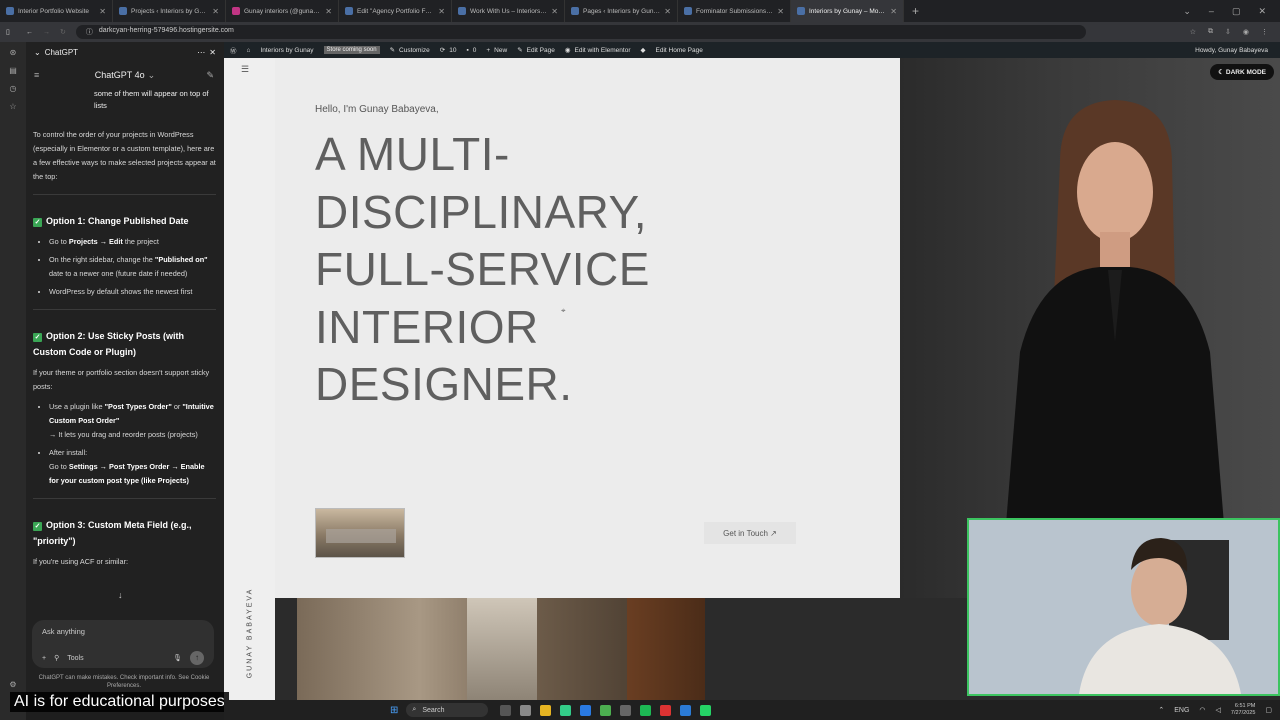 The image size is (1280, 720). I want to click on browser-tab: Pages ‹ Interiors by Gunay — W✕, so click(621, 11).